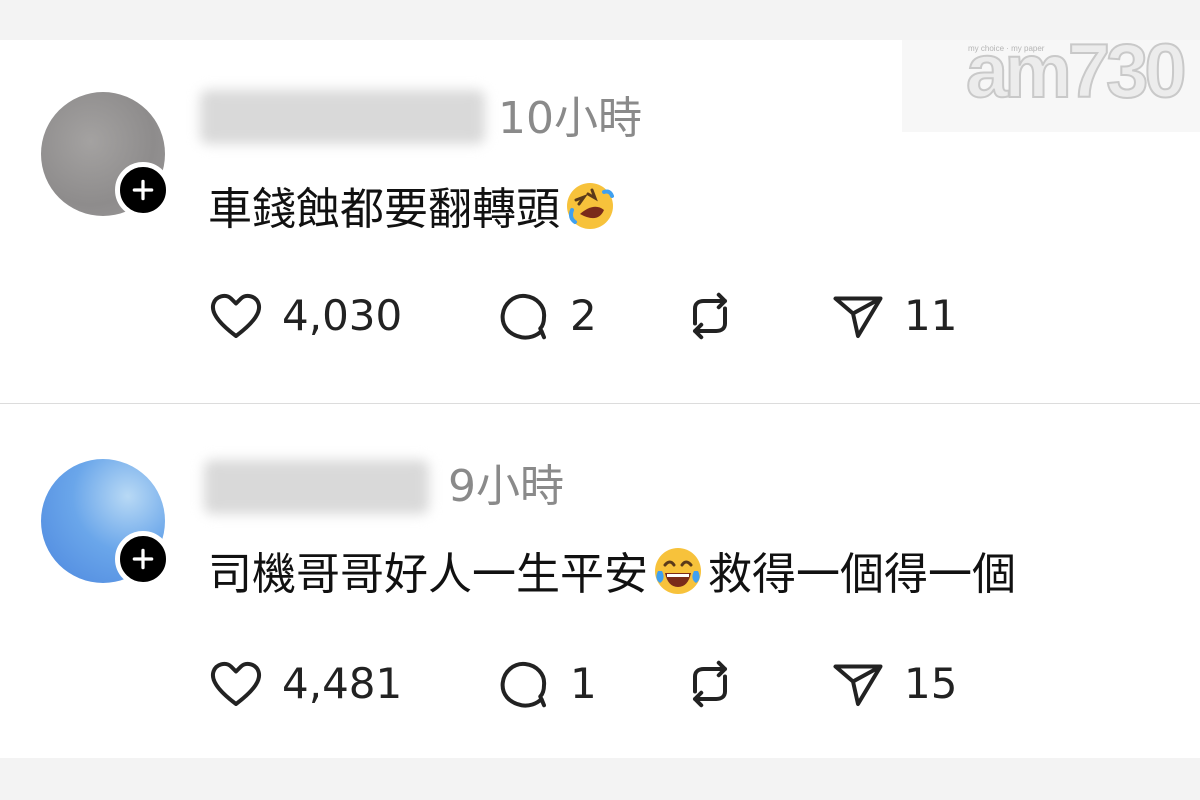 The height and width of the screenshot is (800, 1200). What do you see at coordinates (678, 571) in the screenshot?
I see `tears-of-joy-emoji-icon` at bounding box center [678, 571].